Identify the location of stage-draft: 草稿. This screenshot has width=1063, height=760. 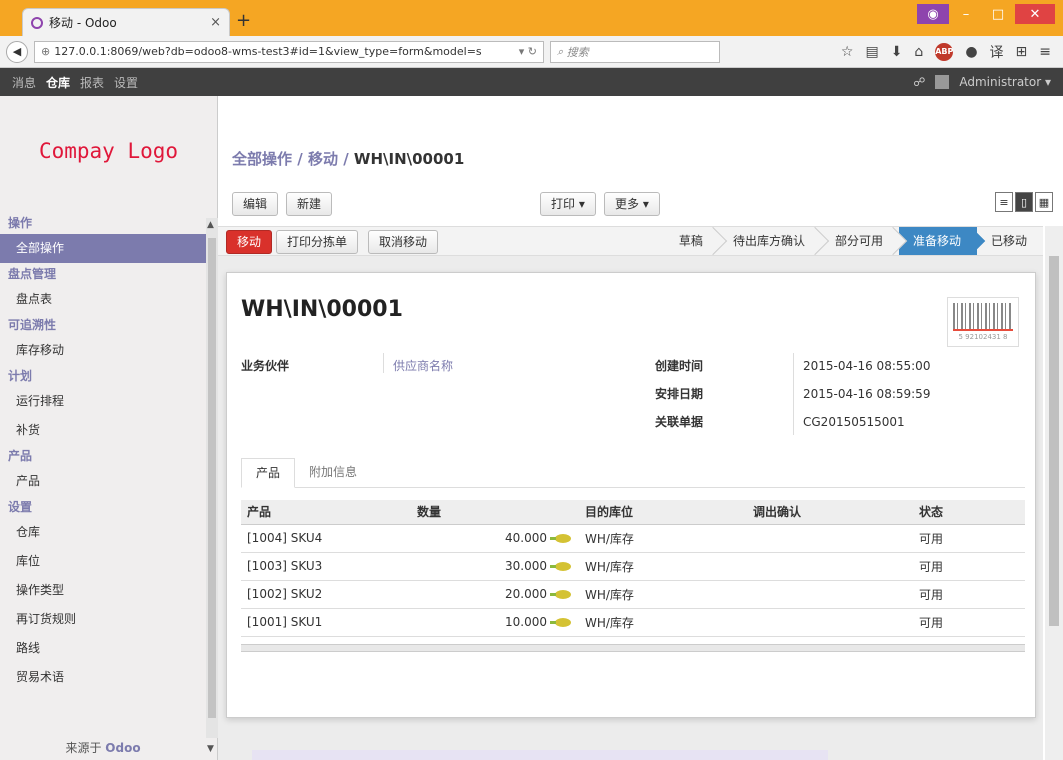
(692, 241).